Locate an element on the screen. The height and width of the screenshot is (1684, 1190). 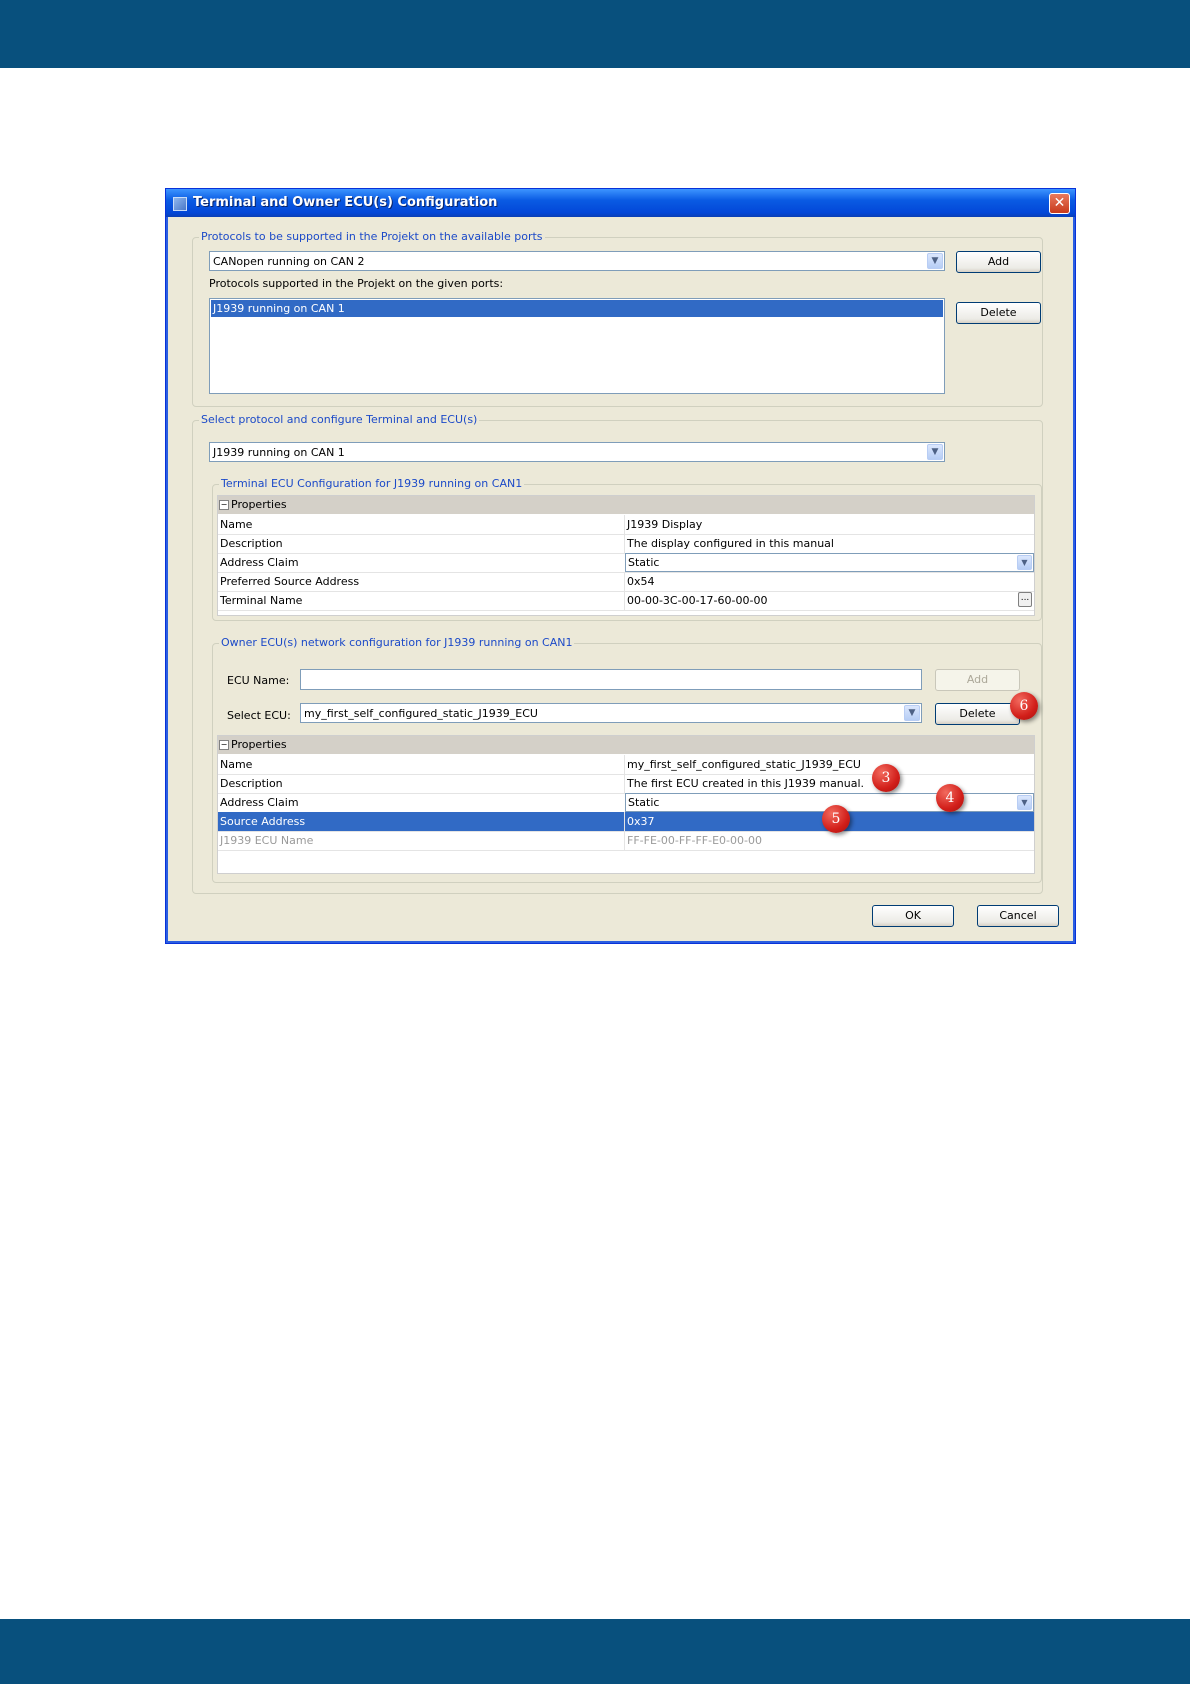
owner-row-j1939-ecu-name: J1939 ECU Name FF-FE-00-FF-FF-E0-00-00 is located at coordinates (626, 841).